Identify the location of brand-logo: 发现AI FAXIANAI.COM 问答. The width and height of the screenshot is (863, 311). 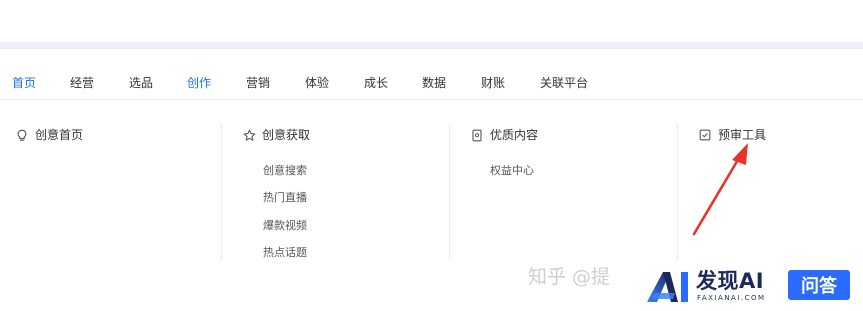
(752, 286).